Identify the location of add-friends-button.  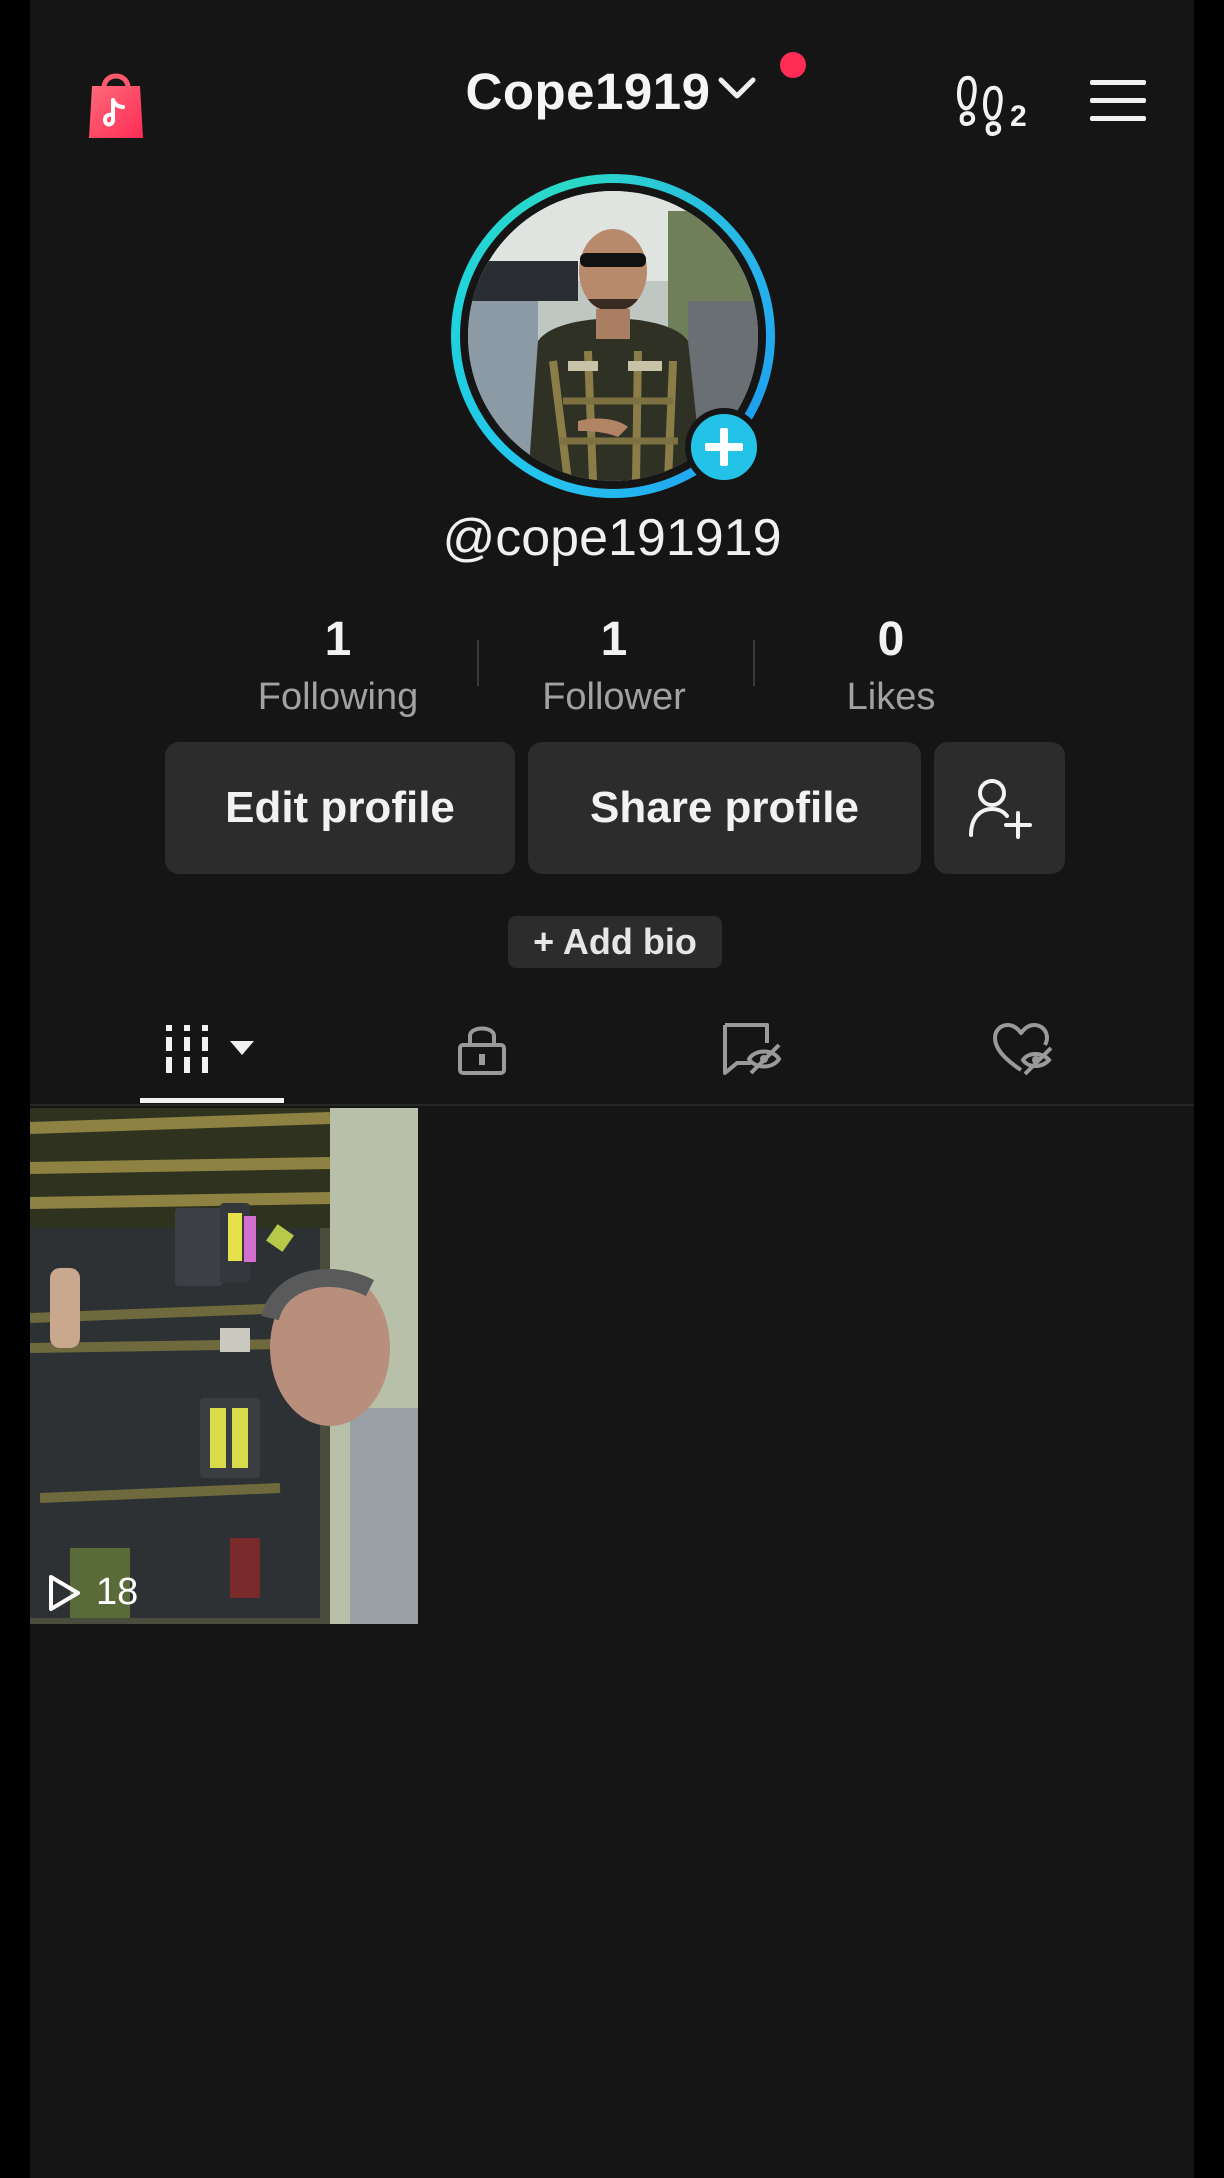
(999, 808).